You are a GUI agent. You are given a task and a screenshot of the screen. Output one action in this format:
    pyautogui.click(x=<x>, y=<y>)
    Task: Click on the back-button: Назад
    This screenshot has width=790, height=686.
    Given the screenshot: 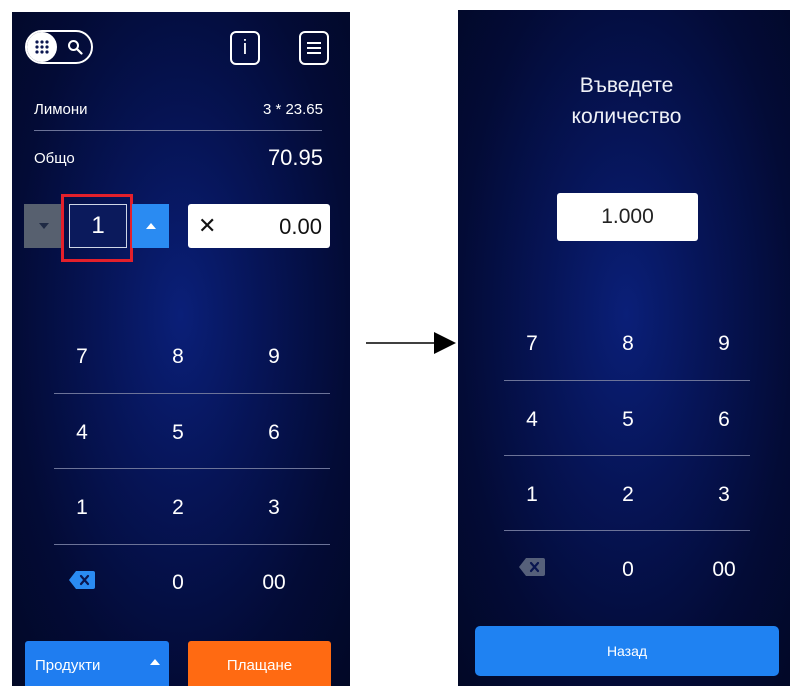 What is the action you would take?
    pyautogui.click(x=627, y=651)
    